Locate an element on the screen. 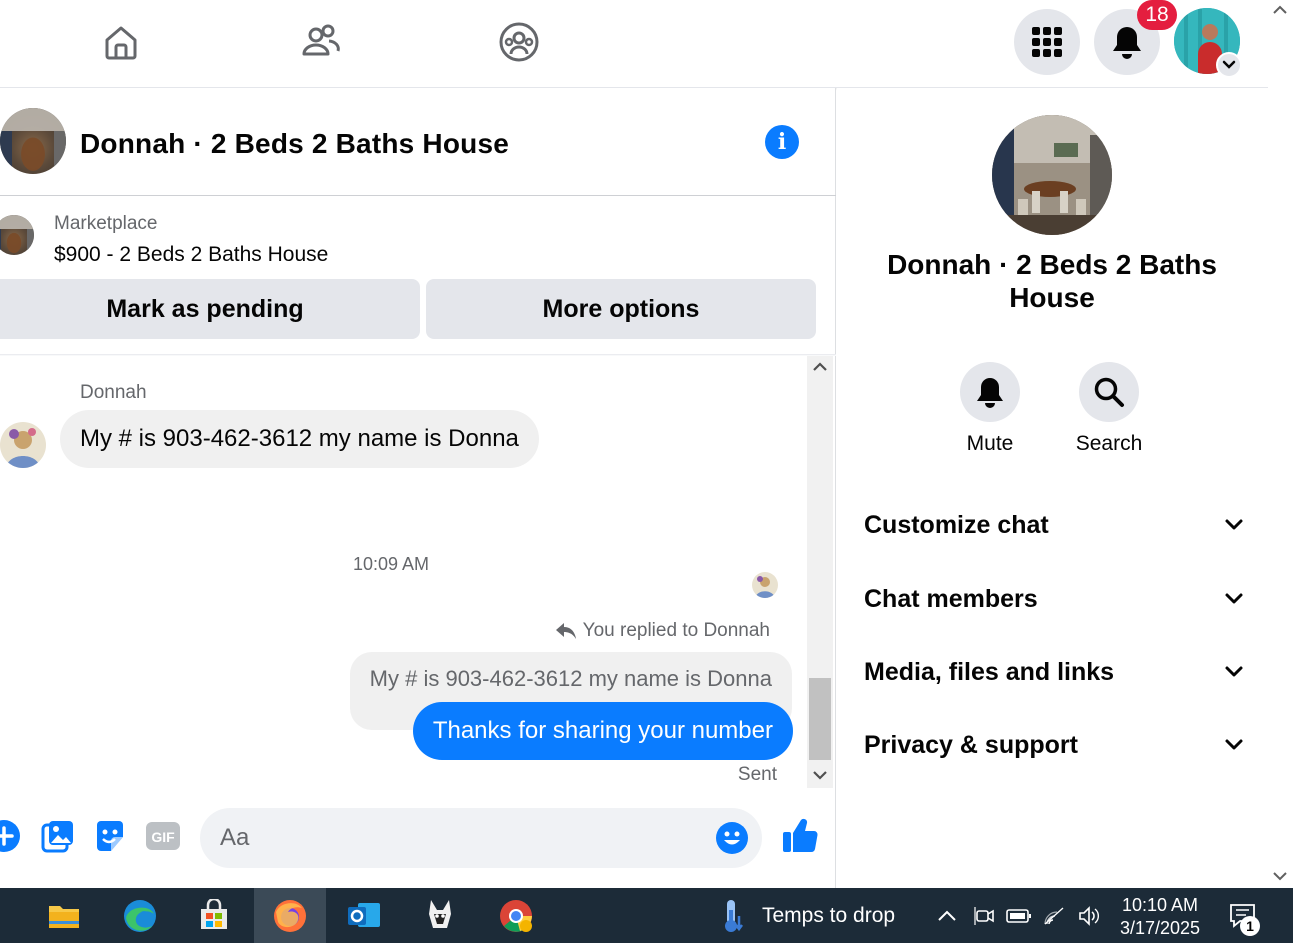 This screenshot has width=1293, height=943. section-label: Media, files and links is located at coordinates (989, 671).